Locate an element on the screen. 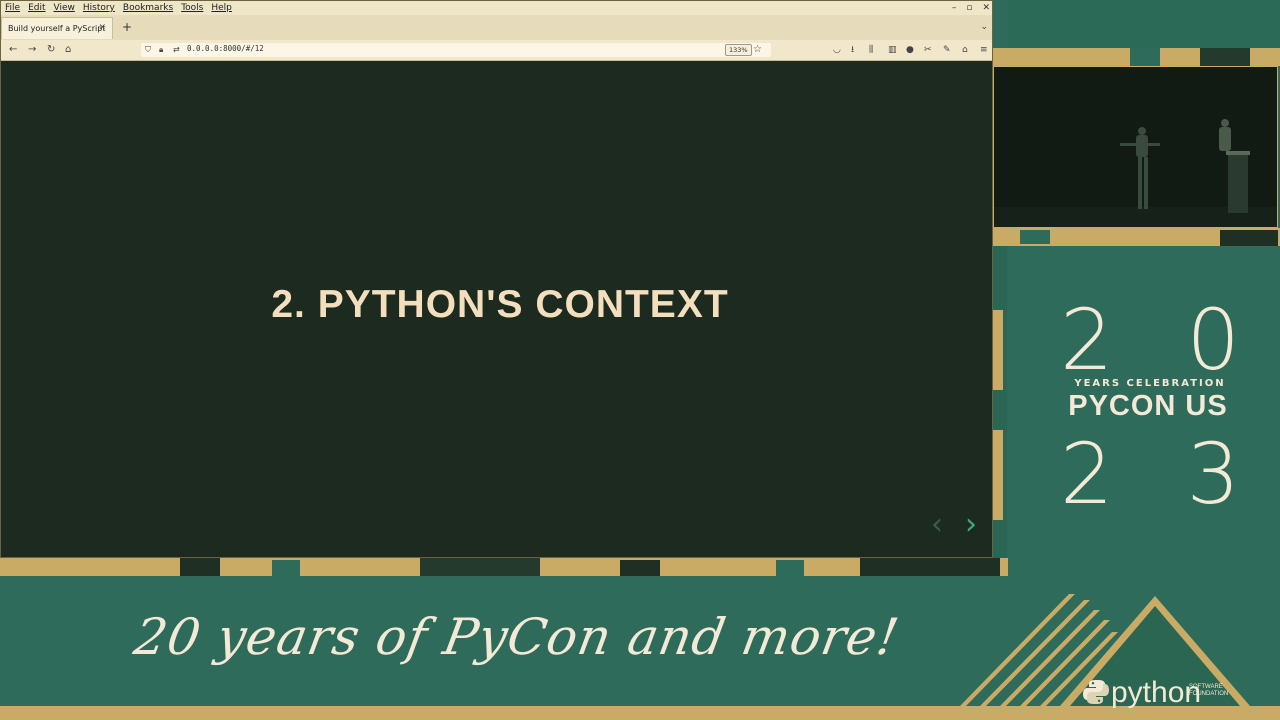 The image size is (1280, 720). tab-list-chevron-icon: ⌄ is located at coordinates (984, 27).